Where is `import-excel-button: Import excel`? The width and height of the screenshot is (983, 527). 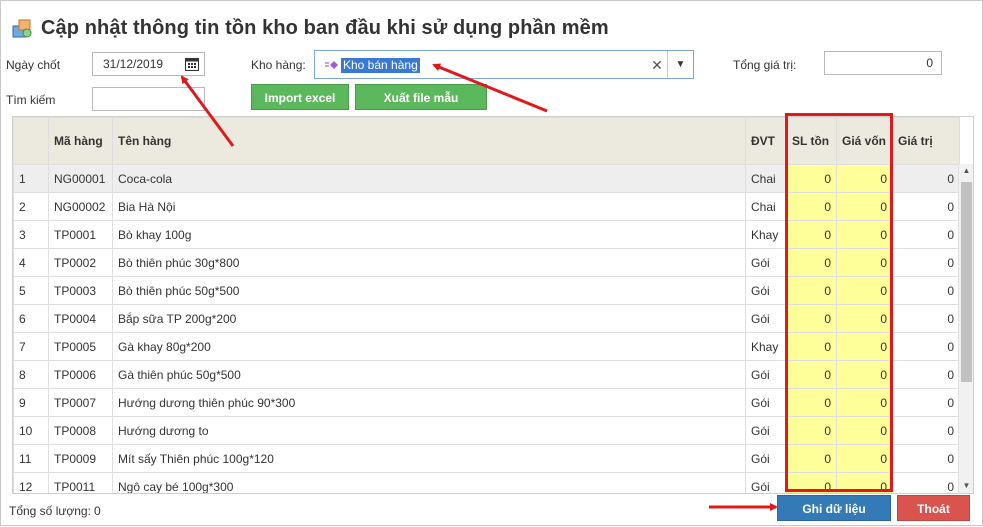 import-excel-button: Import excel is located at coordinates (300, 97).